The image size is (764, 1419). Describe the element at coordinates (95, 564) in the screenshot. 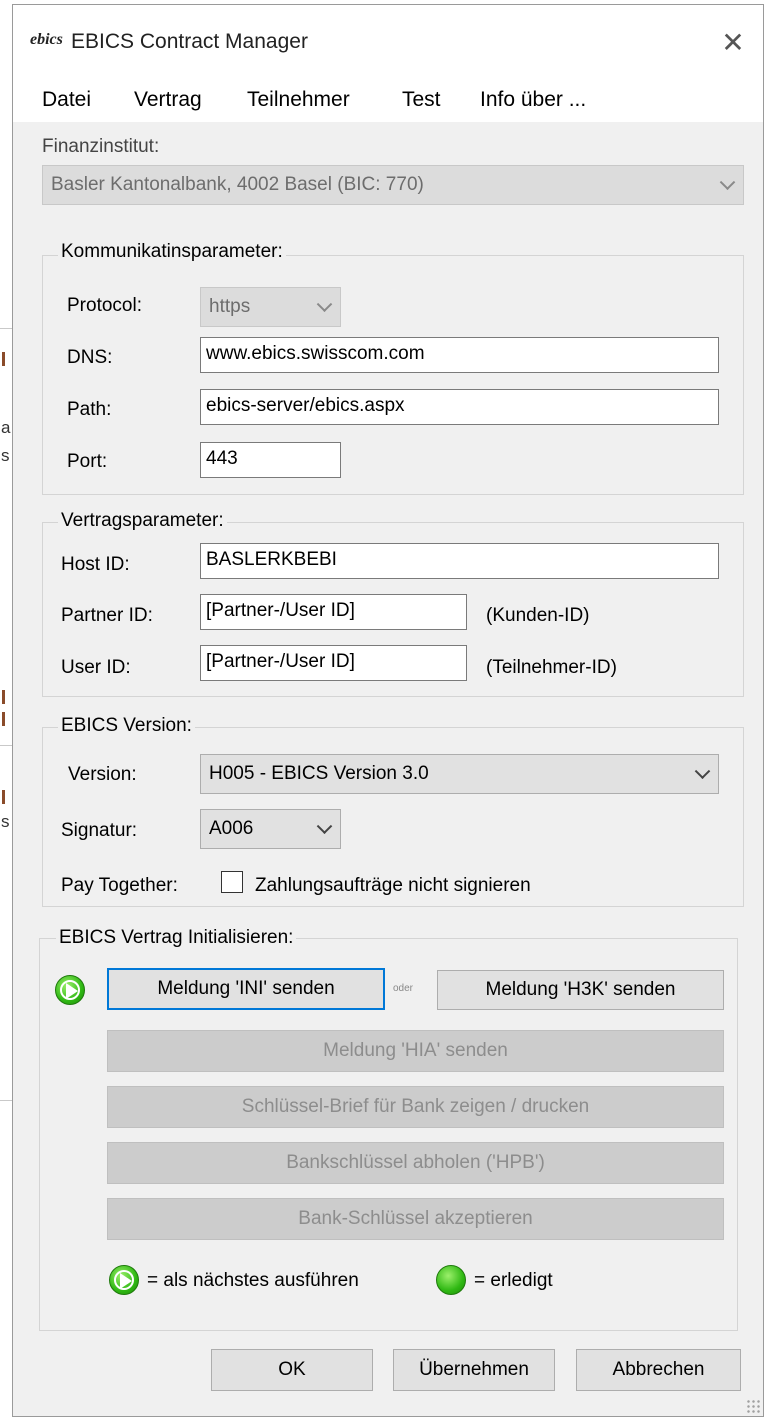

I see `host-id-label: Host ID:` at that location.